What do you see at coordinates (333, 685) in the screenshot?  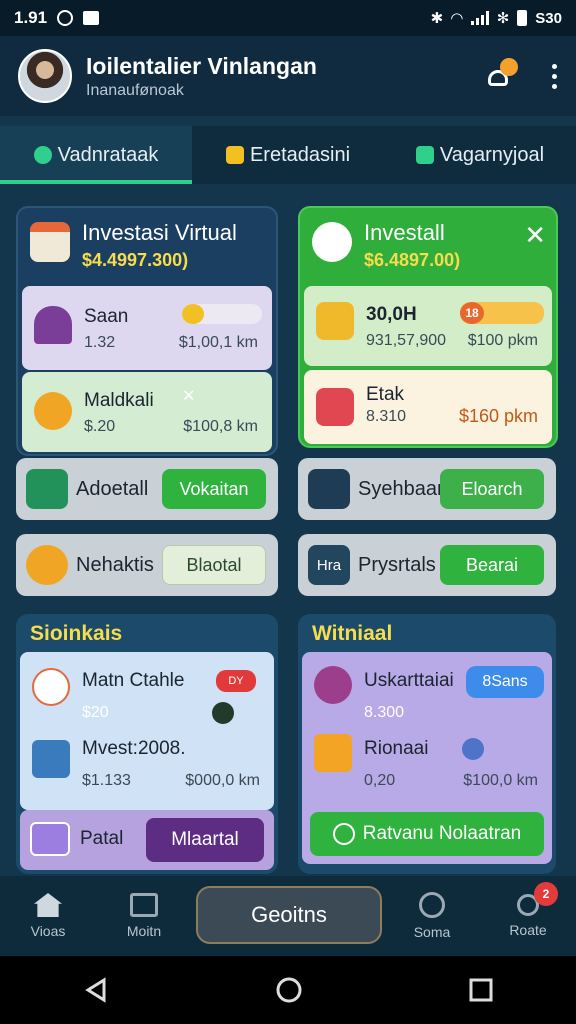 I see `link-icon` at bounding box center [333, 685].